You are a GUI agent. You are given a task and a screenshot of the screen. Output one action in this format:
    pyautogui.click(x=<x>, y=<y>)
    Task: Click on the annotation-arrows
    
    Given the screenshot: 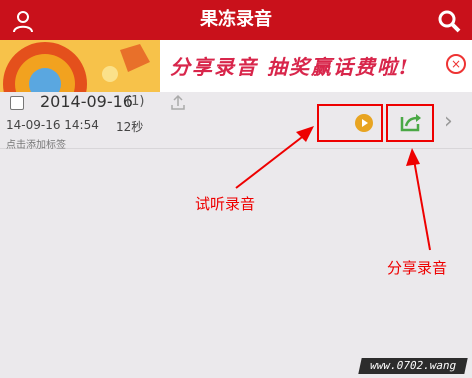 What is the action you would take?
    pyautogui.click(x=333, y=188)
    